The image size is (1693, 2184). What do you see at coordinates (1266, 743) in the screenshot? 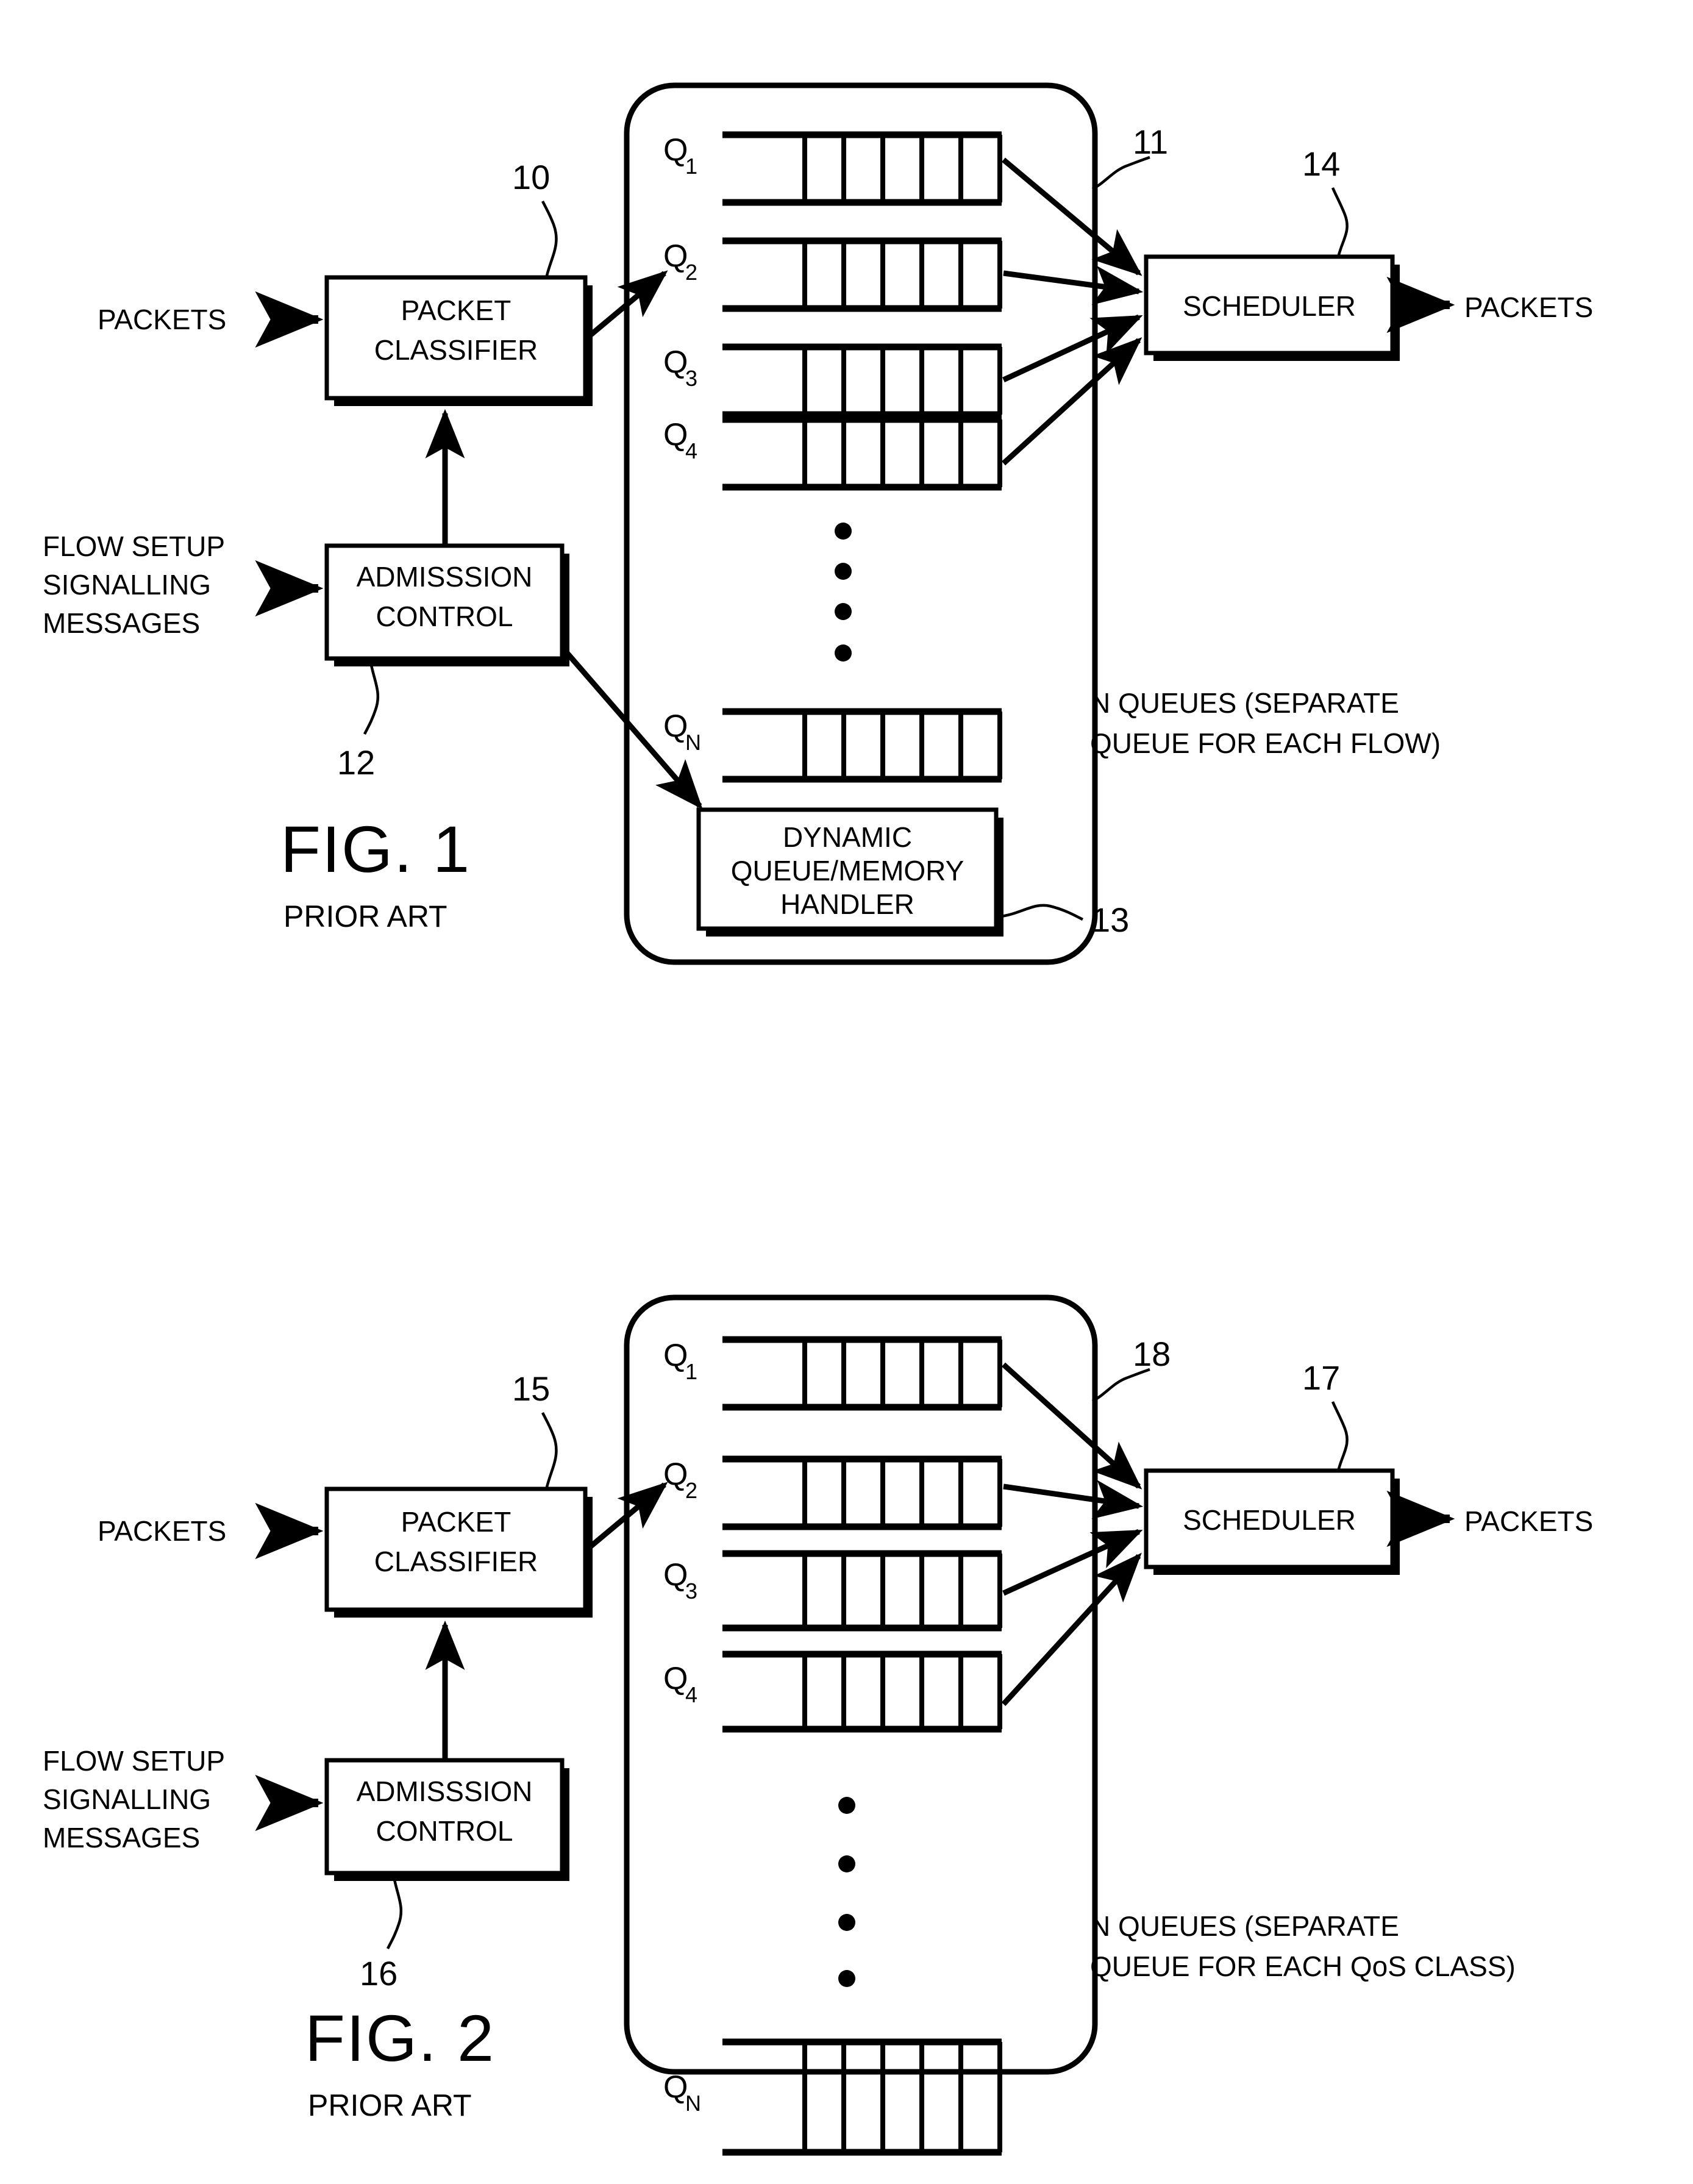
I see `fig1-annotation-line2: QUEUE FOR EACH FLOW)` at bounding box center [1266, 743].